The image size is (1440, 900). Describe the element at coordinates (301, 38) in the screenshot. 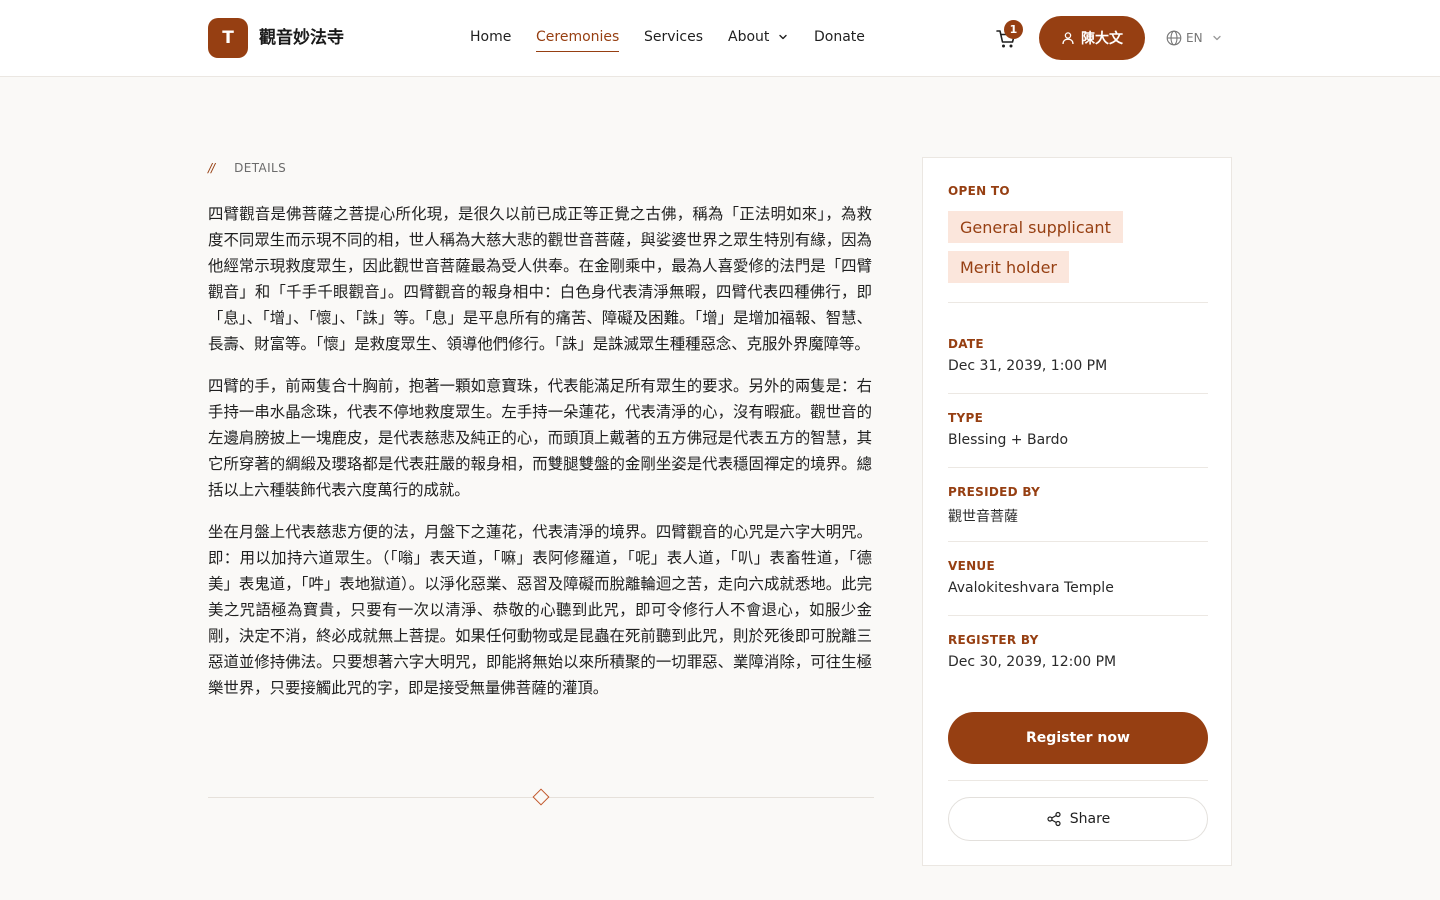

I see `site-name: 觀音妙法寺` at that location.